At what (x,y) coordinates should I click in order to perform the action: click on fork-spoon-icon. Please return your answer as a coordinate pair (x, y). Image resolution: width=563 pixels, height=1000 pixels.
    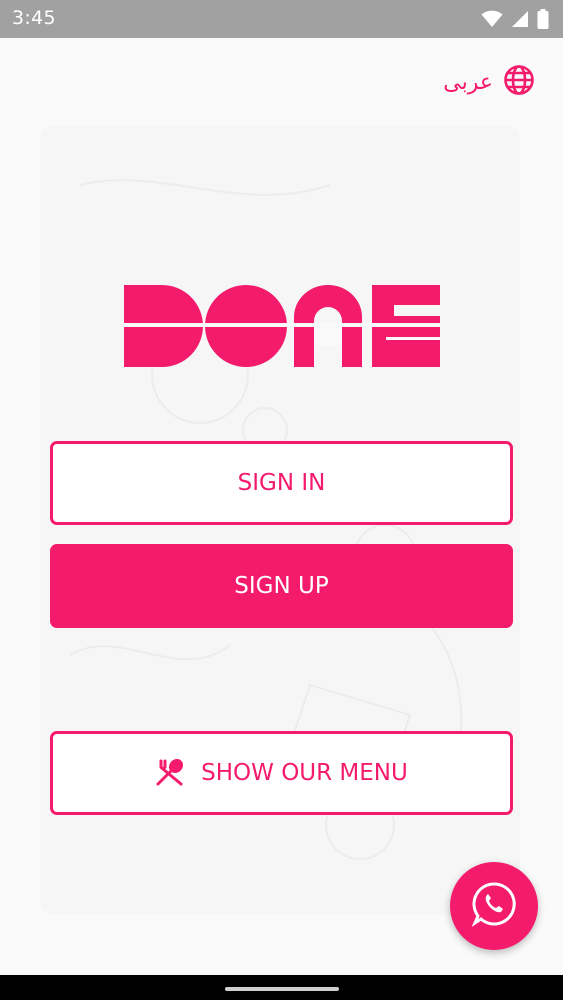
    Looking at the image, I should click on (170, 773).